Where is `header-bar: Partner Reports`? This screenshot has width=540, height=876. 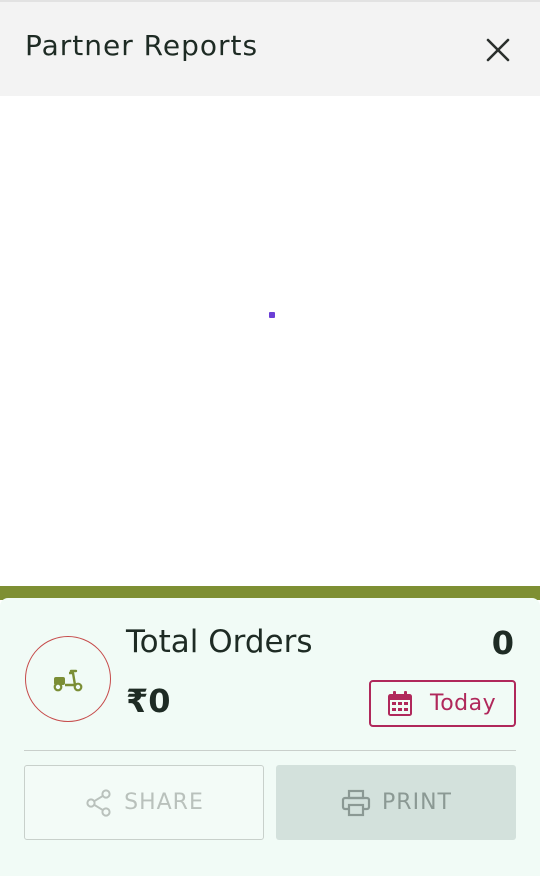
header-bar: Partner Reports is located at coordinates (270, 49).